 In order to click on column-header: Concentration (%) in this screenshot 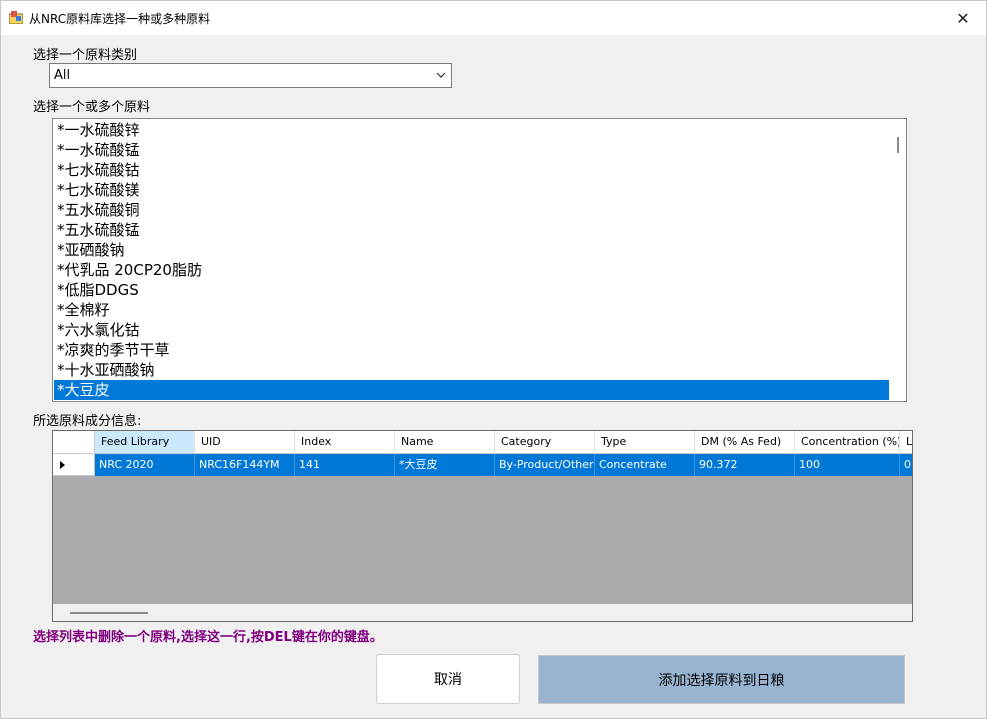, I will do `click(847, 442)`.